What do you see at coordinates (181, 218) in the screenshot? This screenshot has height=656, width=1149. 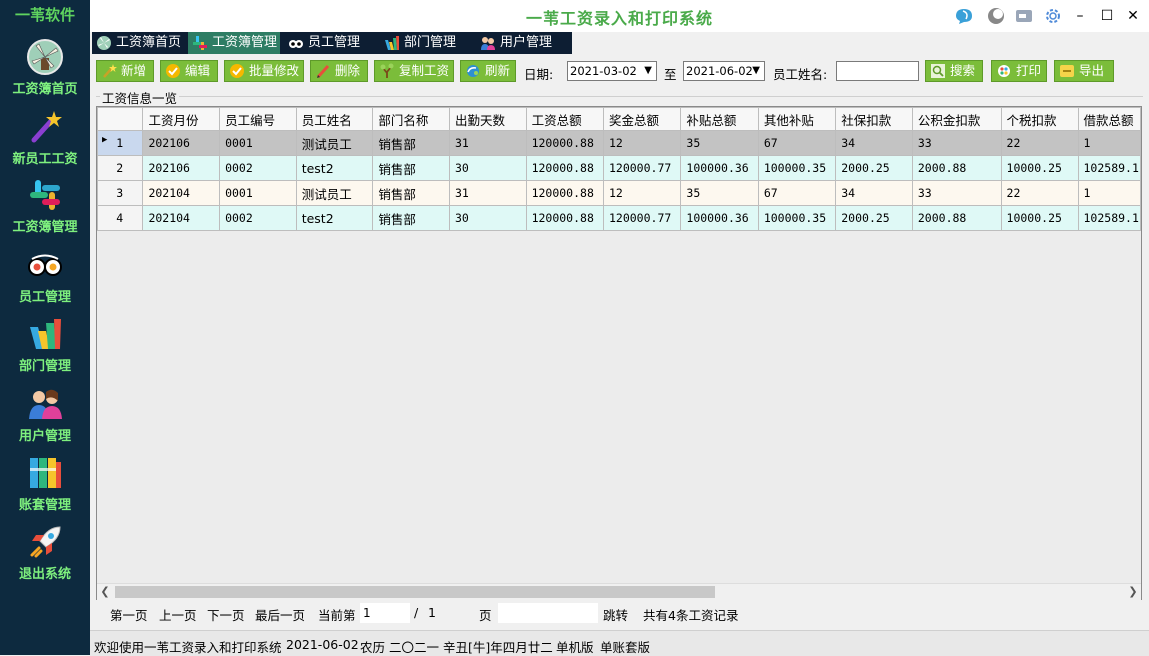 I see `table-cell: 202104` at bounding box center [181, 218].